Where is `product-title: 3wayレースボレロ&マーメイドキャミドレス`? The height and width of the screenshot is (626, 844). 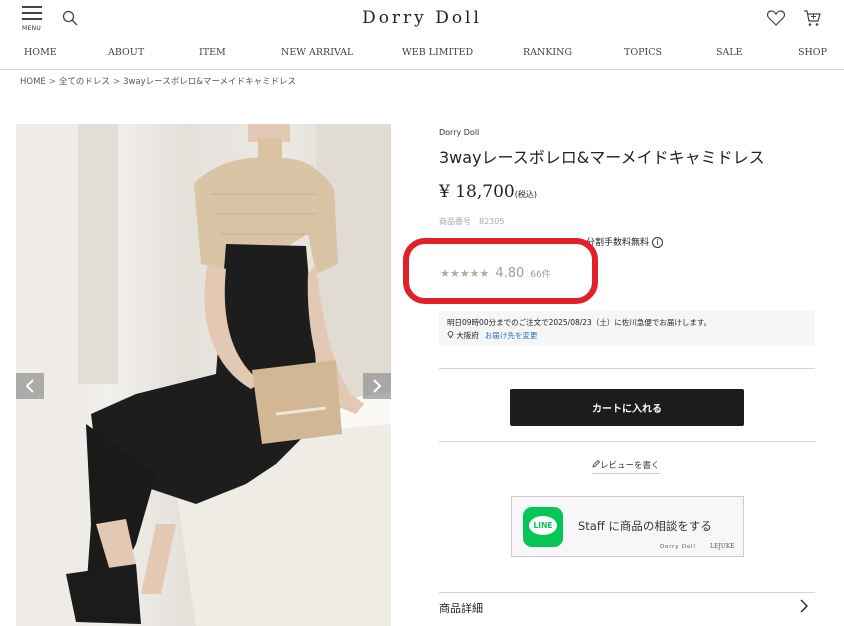 product-title: 3wayレースボレロ&マーメイドキャミドレス is located at coordinates (602, 157).